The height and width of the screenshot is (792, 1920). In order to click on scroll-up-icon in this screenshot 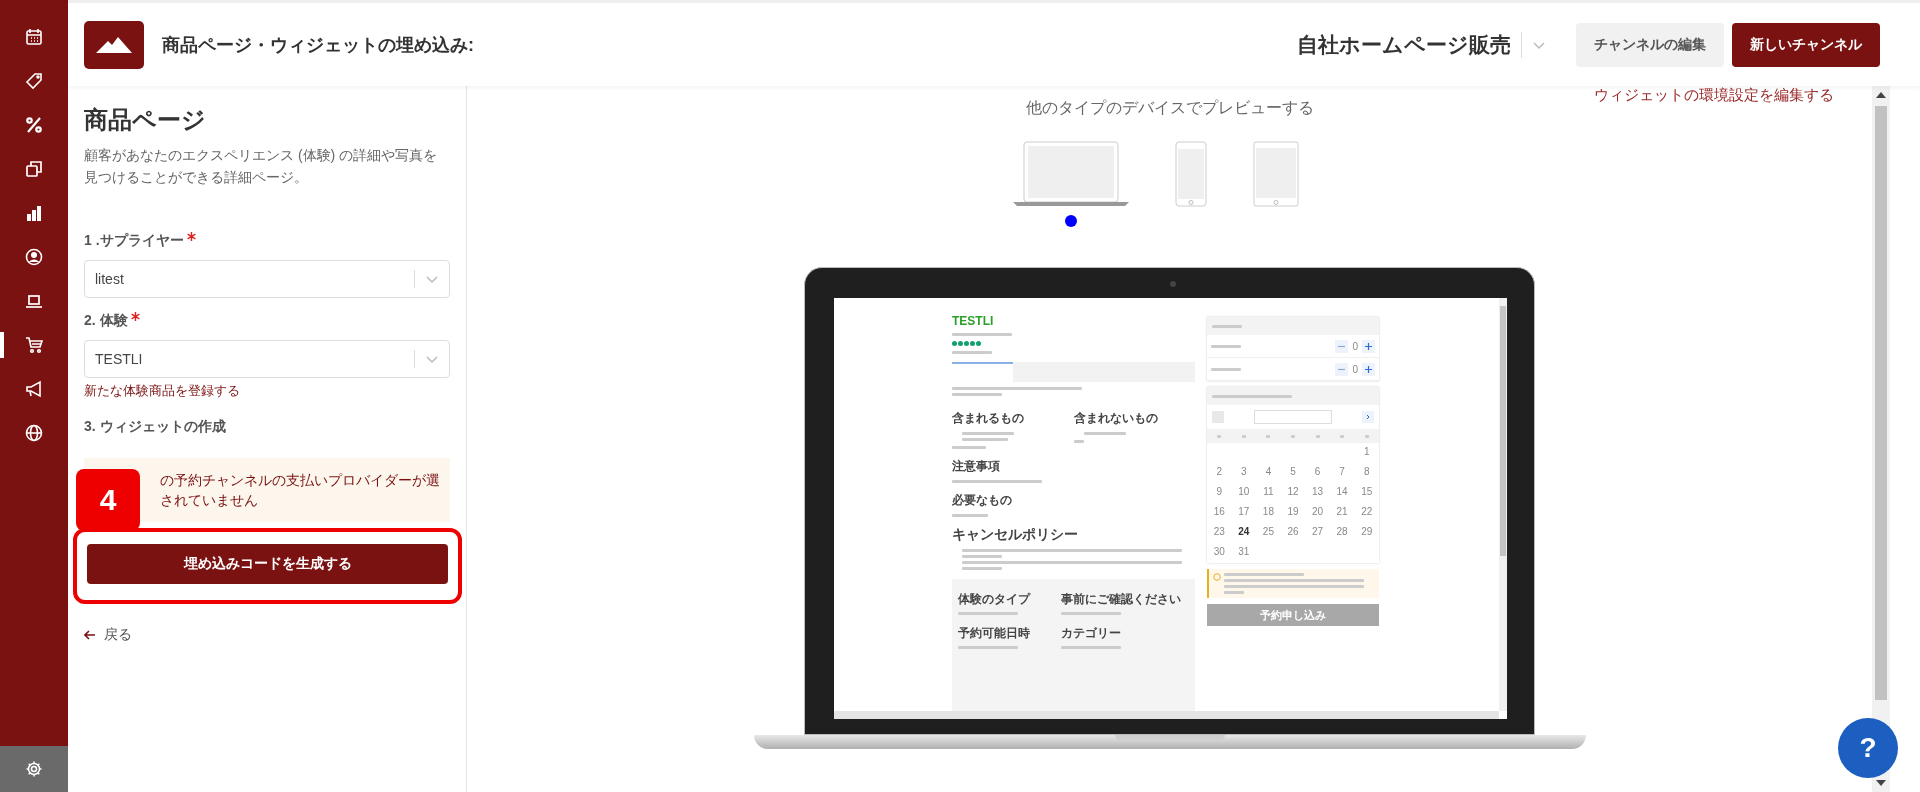, I will do `click(1881, 95)`.